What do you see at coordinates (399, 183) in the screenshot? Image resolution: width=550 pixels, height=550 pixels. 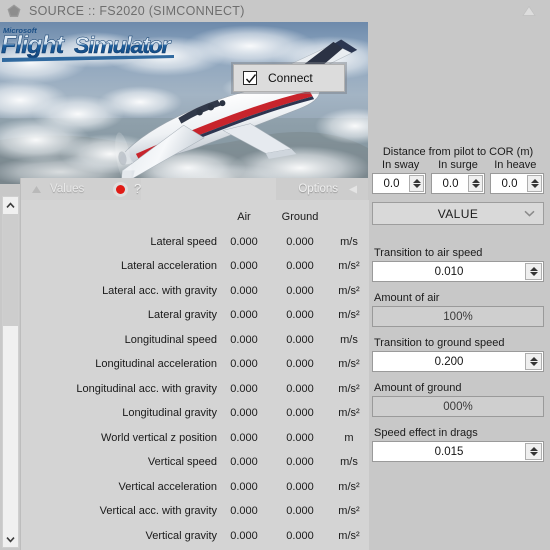 I see `sway-stepper: 0.0` at bounding box center [399, 183].